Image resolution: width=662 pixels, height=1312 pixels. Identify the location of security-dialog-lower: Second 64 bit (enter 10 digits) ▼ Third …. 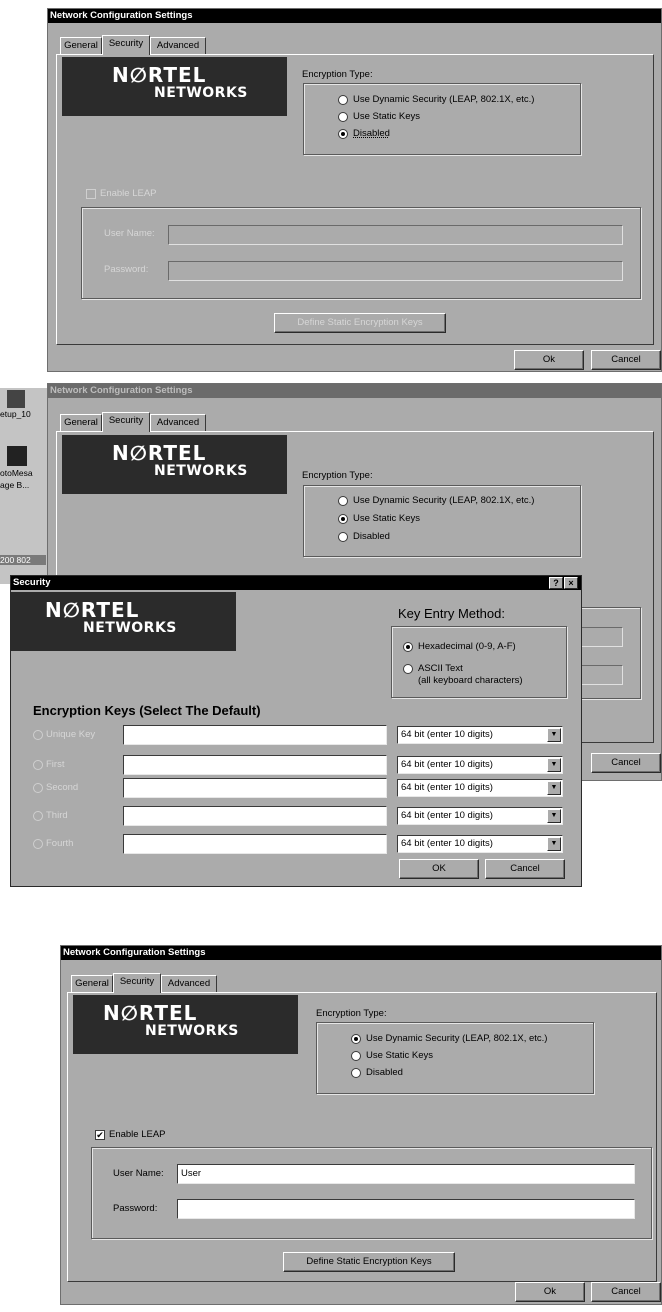
(296, 818).